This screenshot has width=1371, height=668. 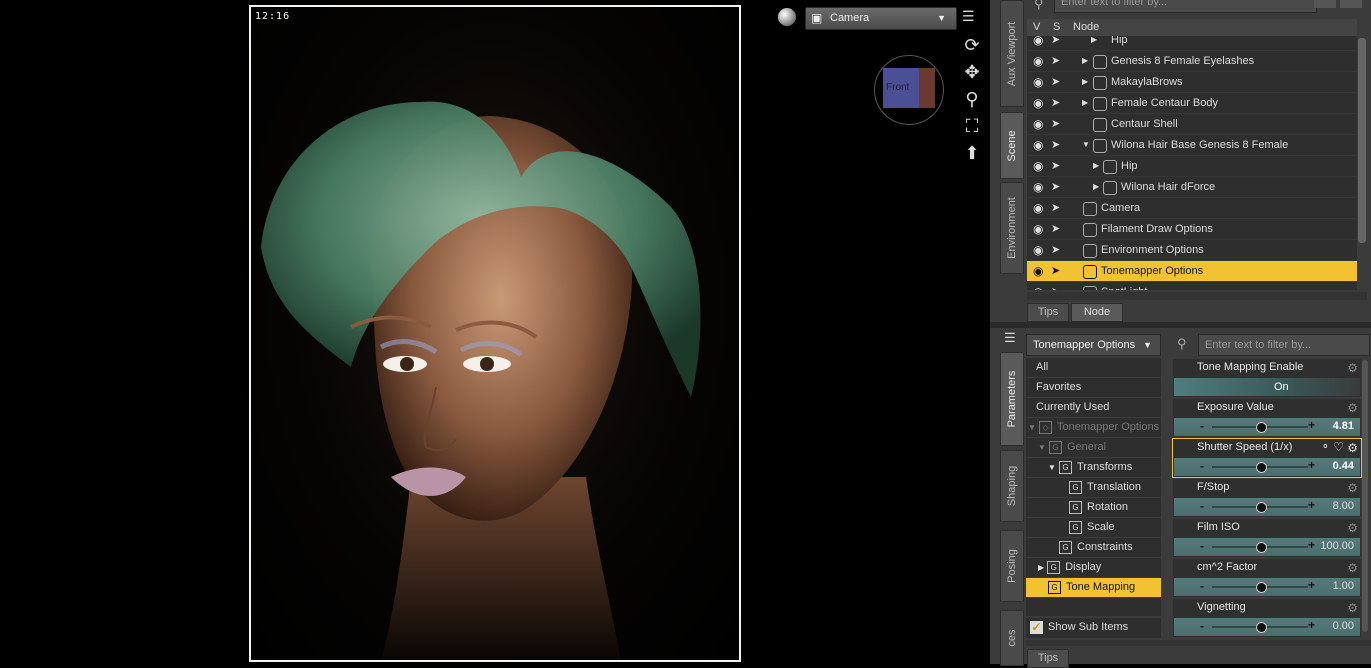 I want to click on tree-tonemapper-options: ▼ ◇ Tonemapper Options, so click(x=1093, y=428).